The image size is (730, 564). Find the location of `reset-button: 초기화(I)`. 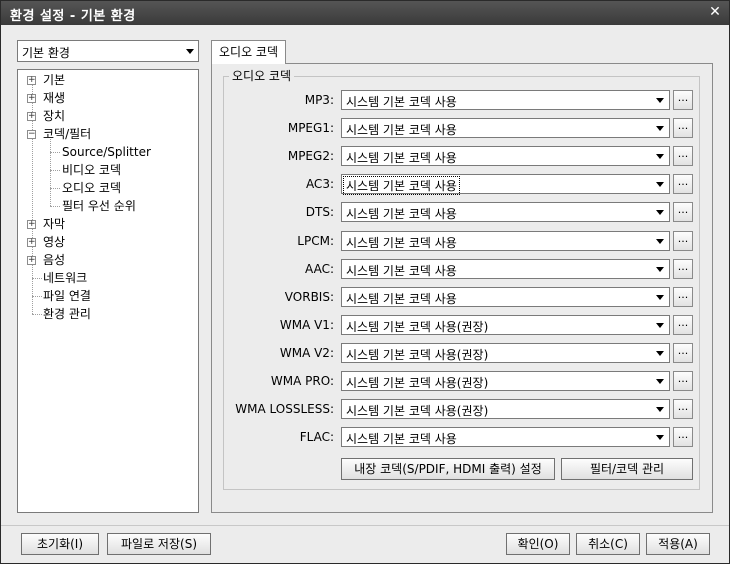

reset-button: 초기화(I) is located at coordinates (60, 544).